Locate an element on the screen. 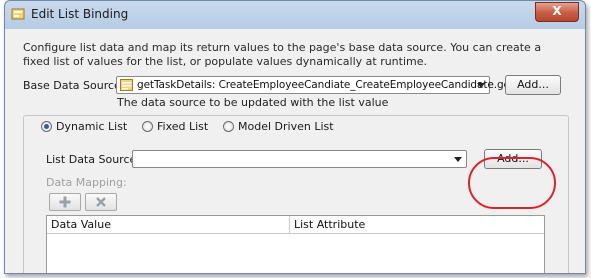  column-header-label: Data Value is located at coordinates (81, 224).